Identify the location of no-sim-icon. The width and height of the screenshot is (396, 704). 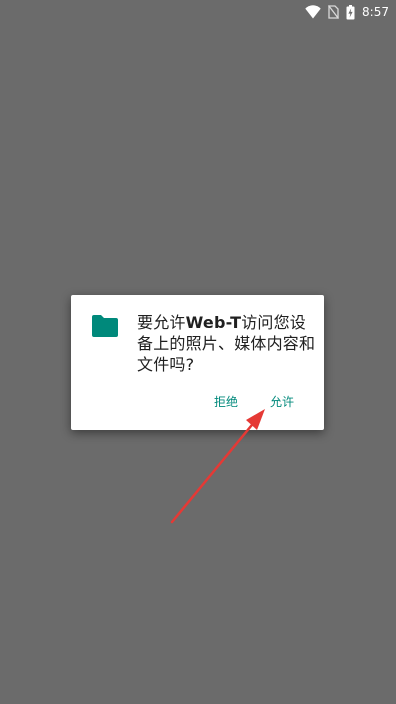
(334, 12).